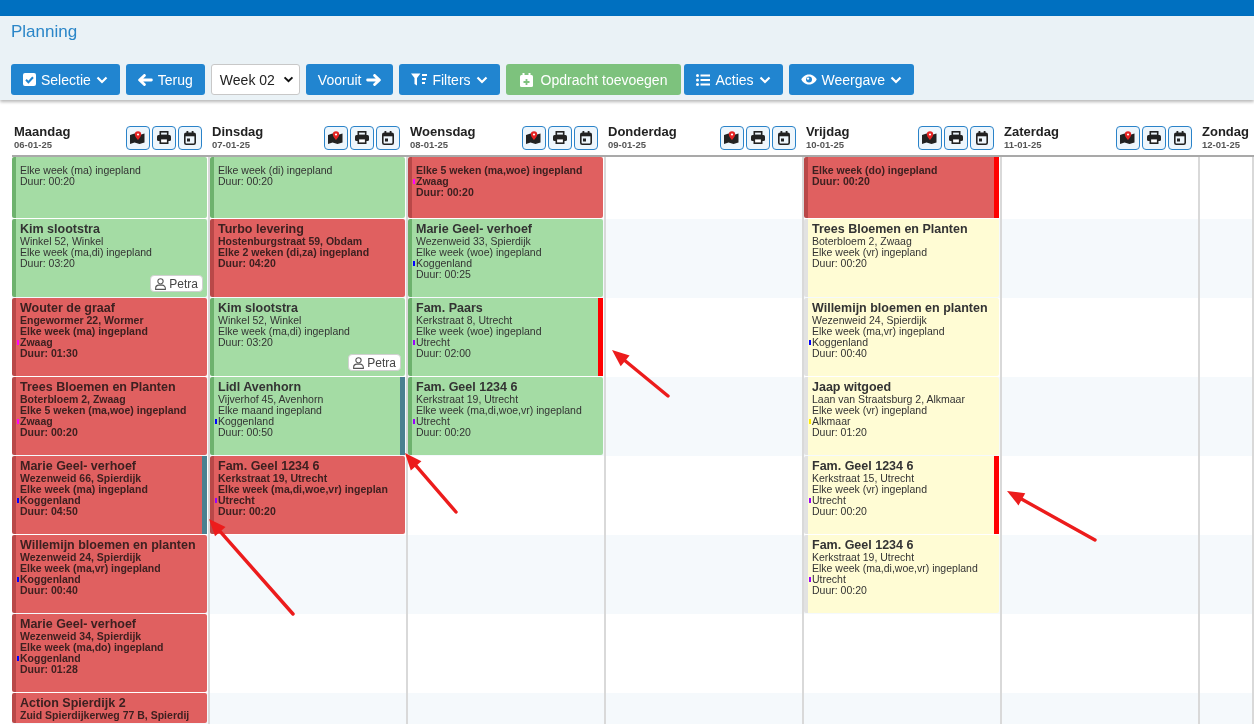 Image resolution: width=1254 pixels, height=724 pixels. Describe the element at coordinates (733, 79) in the screenshot. I see `actions-button: Acties` at that location.